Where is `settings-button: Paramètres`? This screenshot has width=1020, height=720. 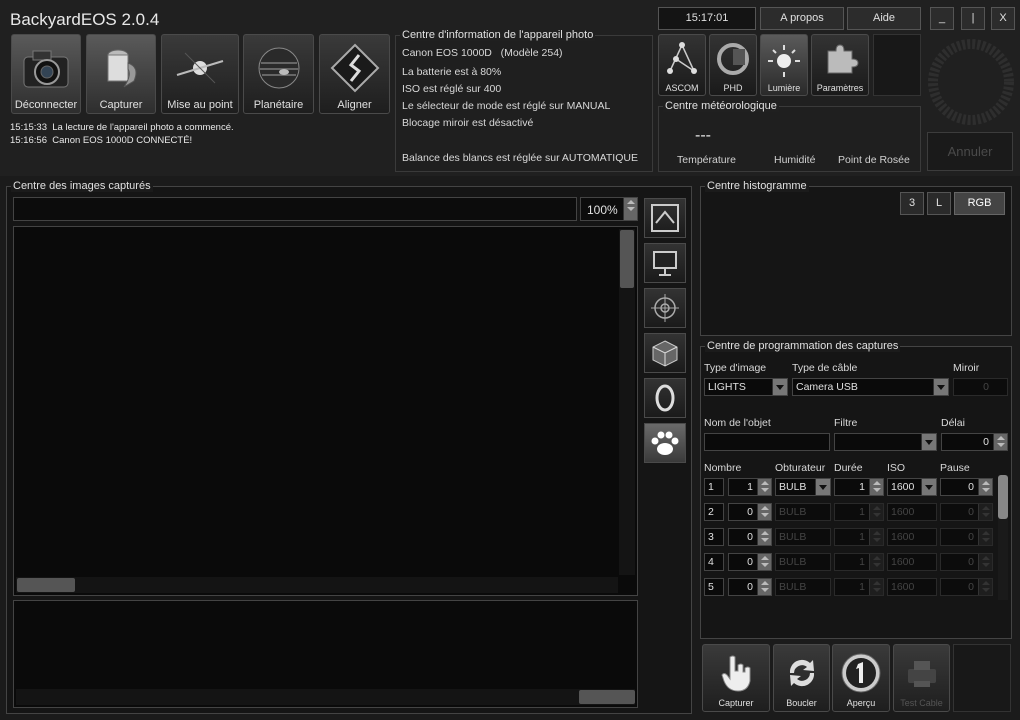
settings-button: Paramètres is located at coordinates (840, 65).